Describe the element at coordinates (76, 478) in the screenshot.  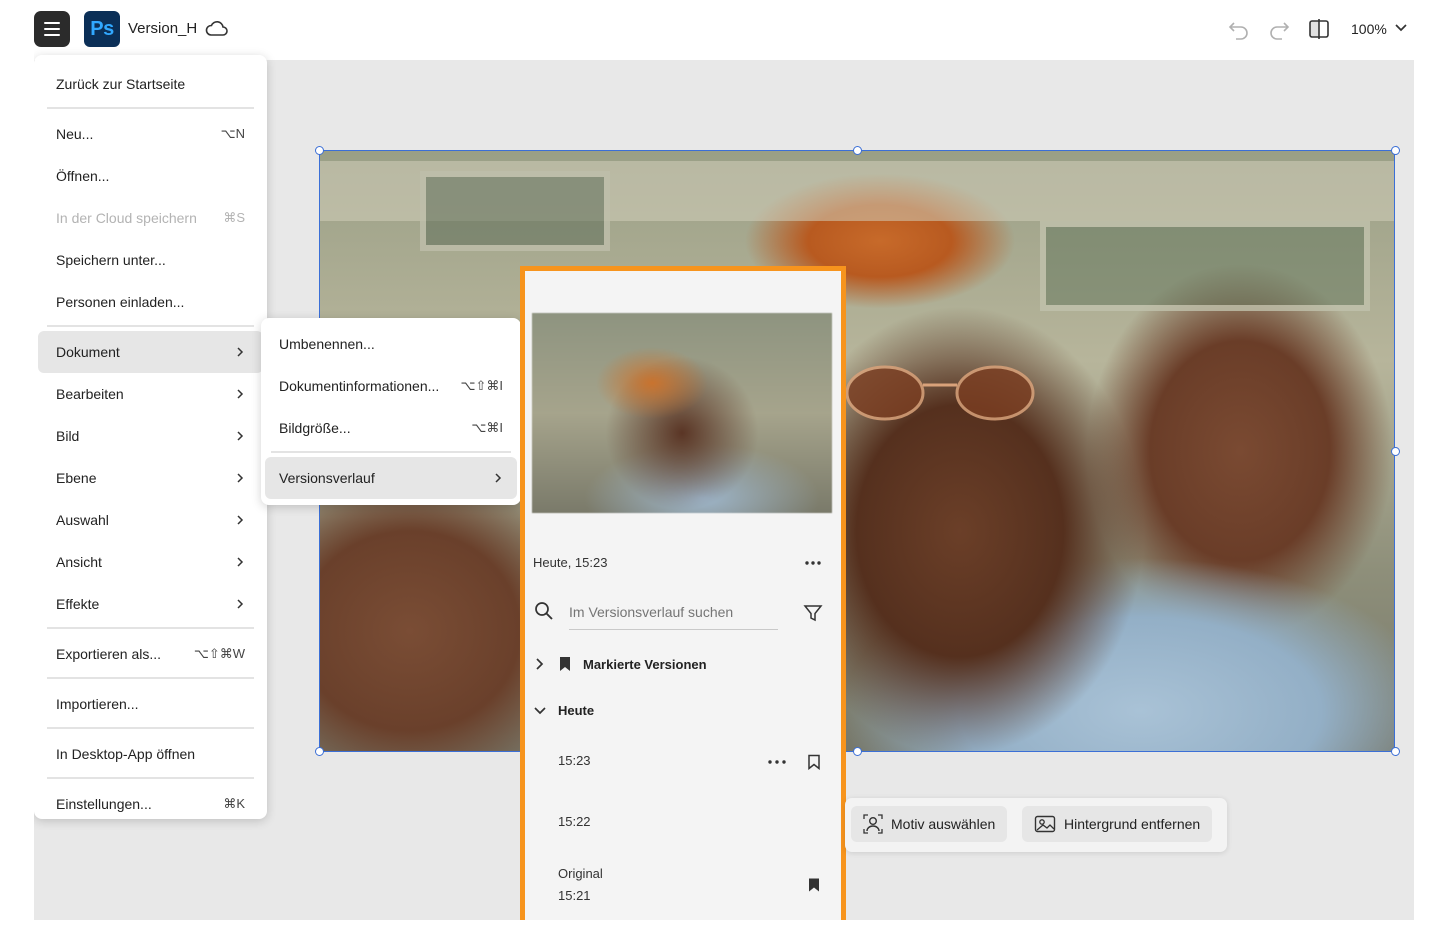
I see `menu-item-label: Ebene` at that location.